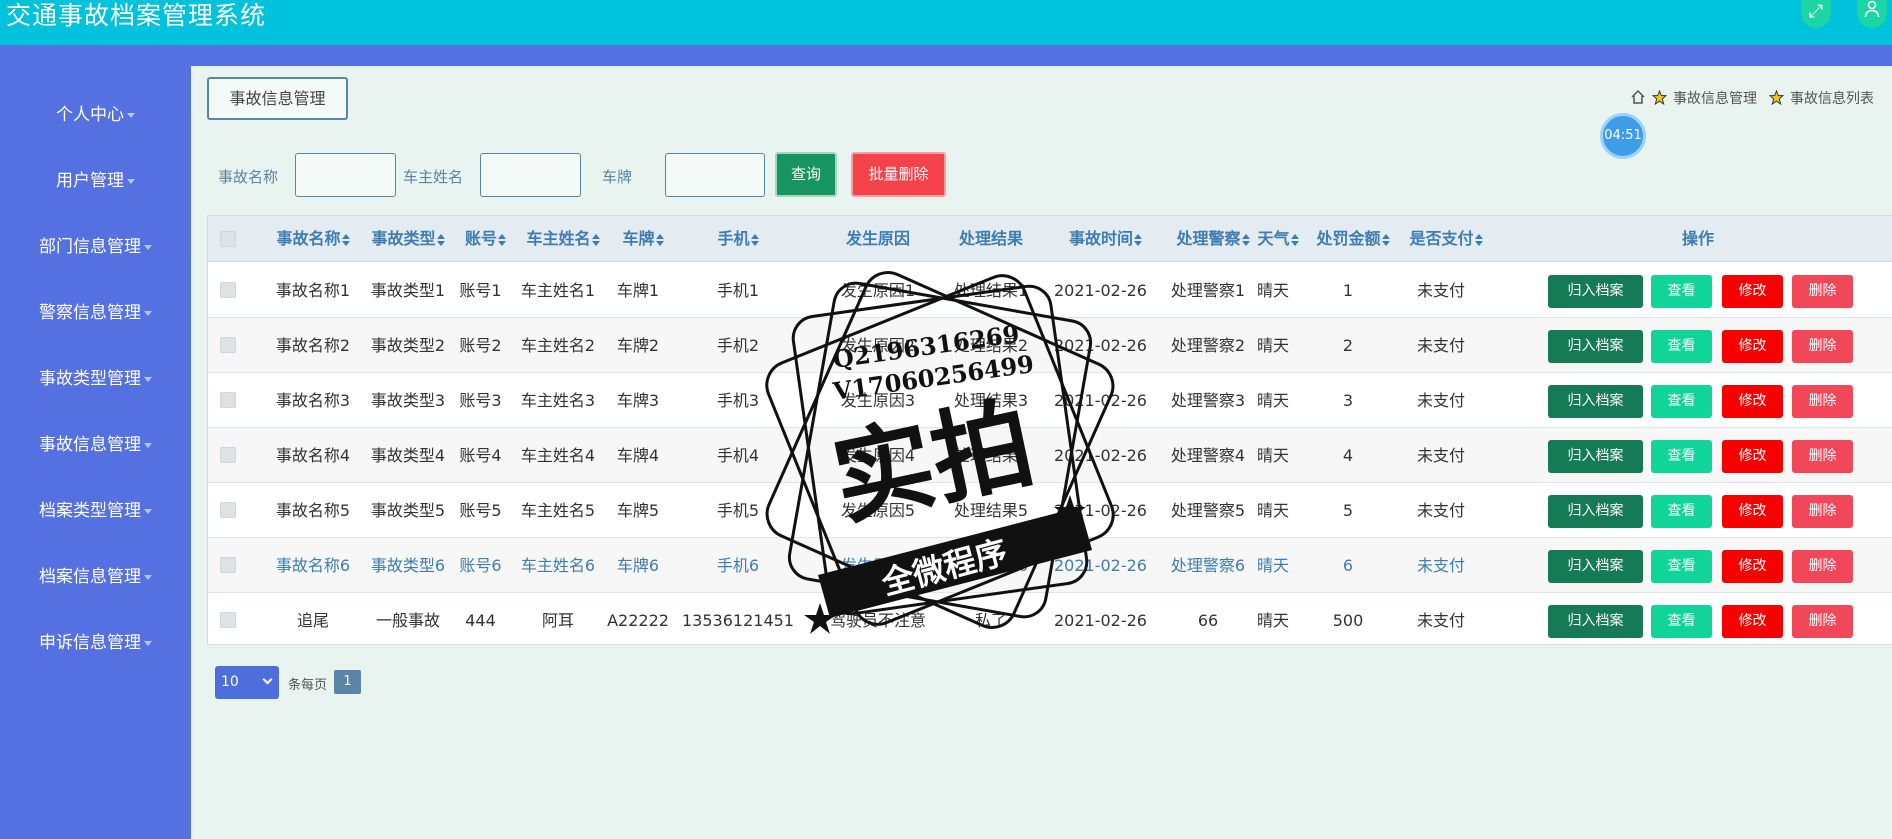 Image resolution: width=1892 pixels, height=839 pixels. I want to click on accident-name-input, so click(345, 175).